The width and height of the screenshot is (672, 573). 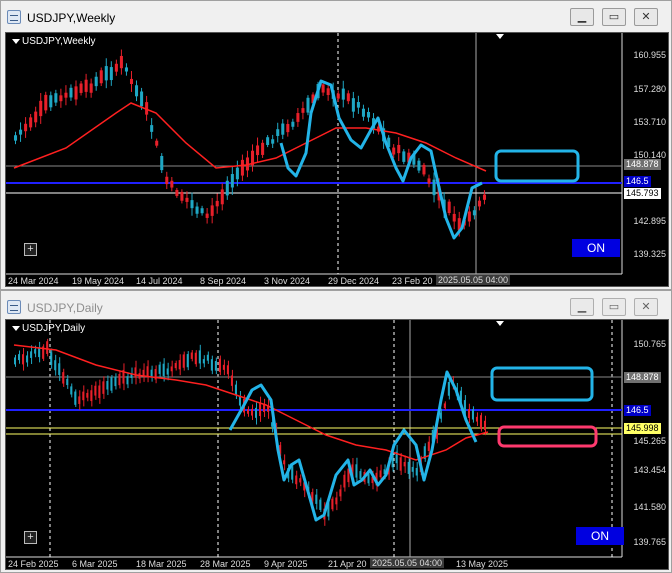 What do you see at coordinates (412, 281) in the screenshot?
I see `time-tick: 23 Feb 20` at bounding box center [412, 281].